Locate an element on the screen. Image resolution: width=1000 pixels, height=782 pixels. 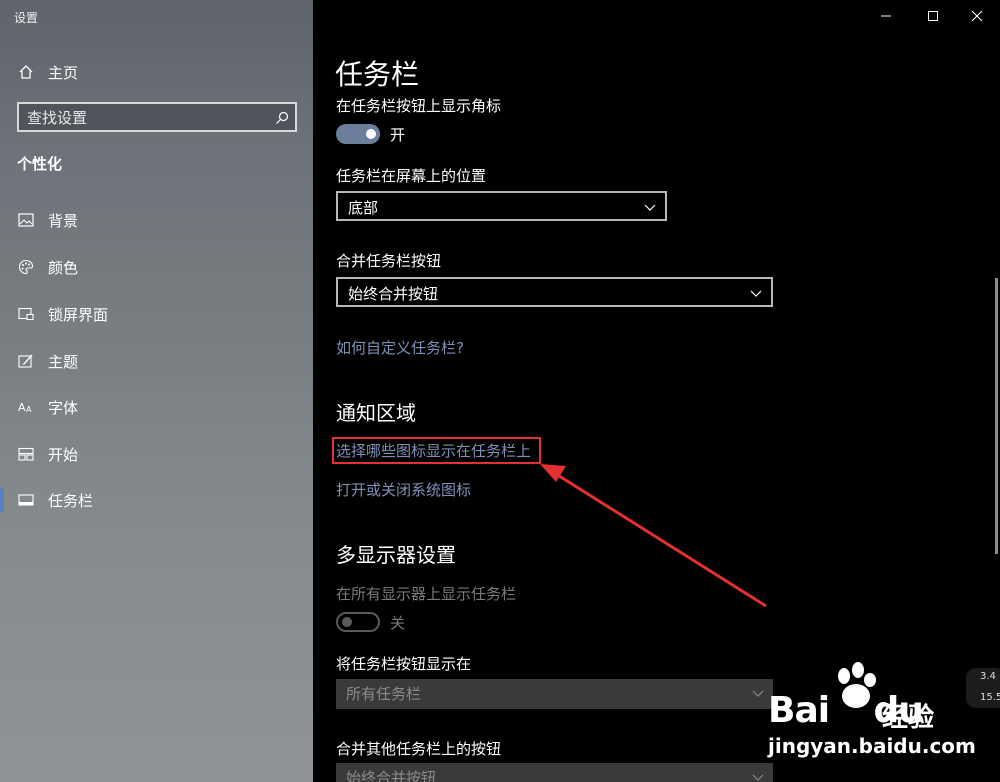
badge-setting-label: 在任务栏按钮上显示角标 is located at coordinates (419, 106).